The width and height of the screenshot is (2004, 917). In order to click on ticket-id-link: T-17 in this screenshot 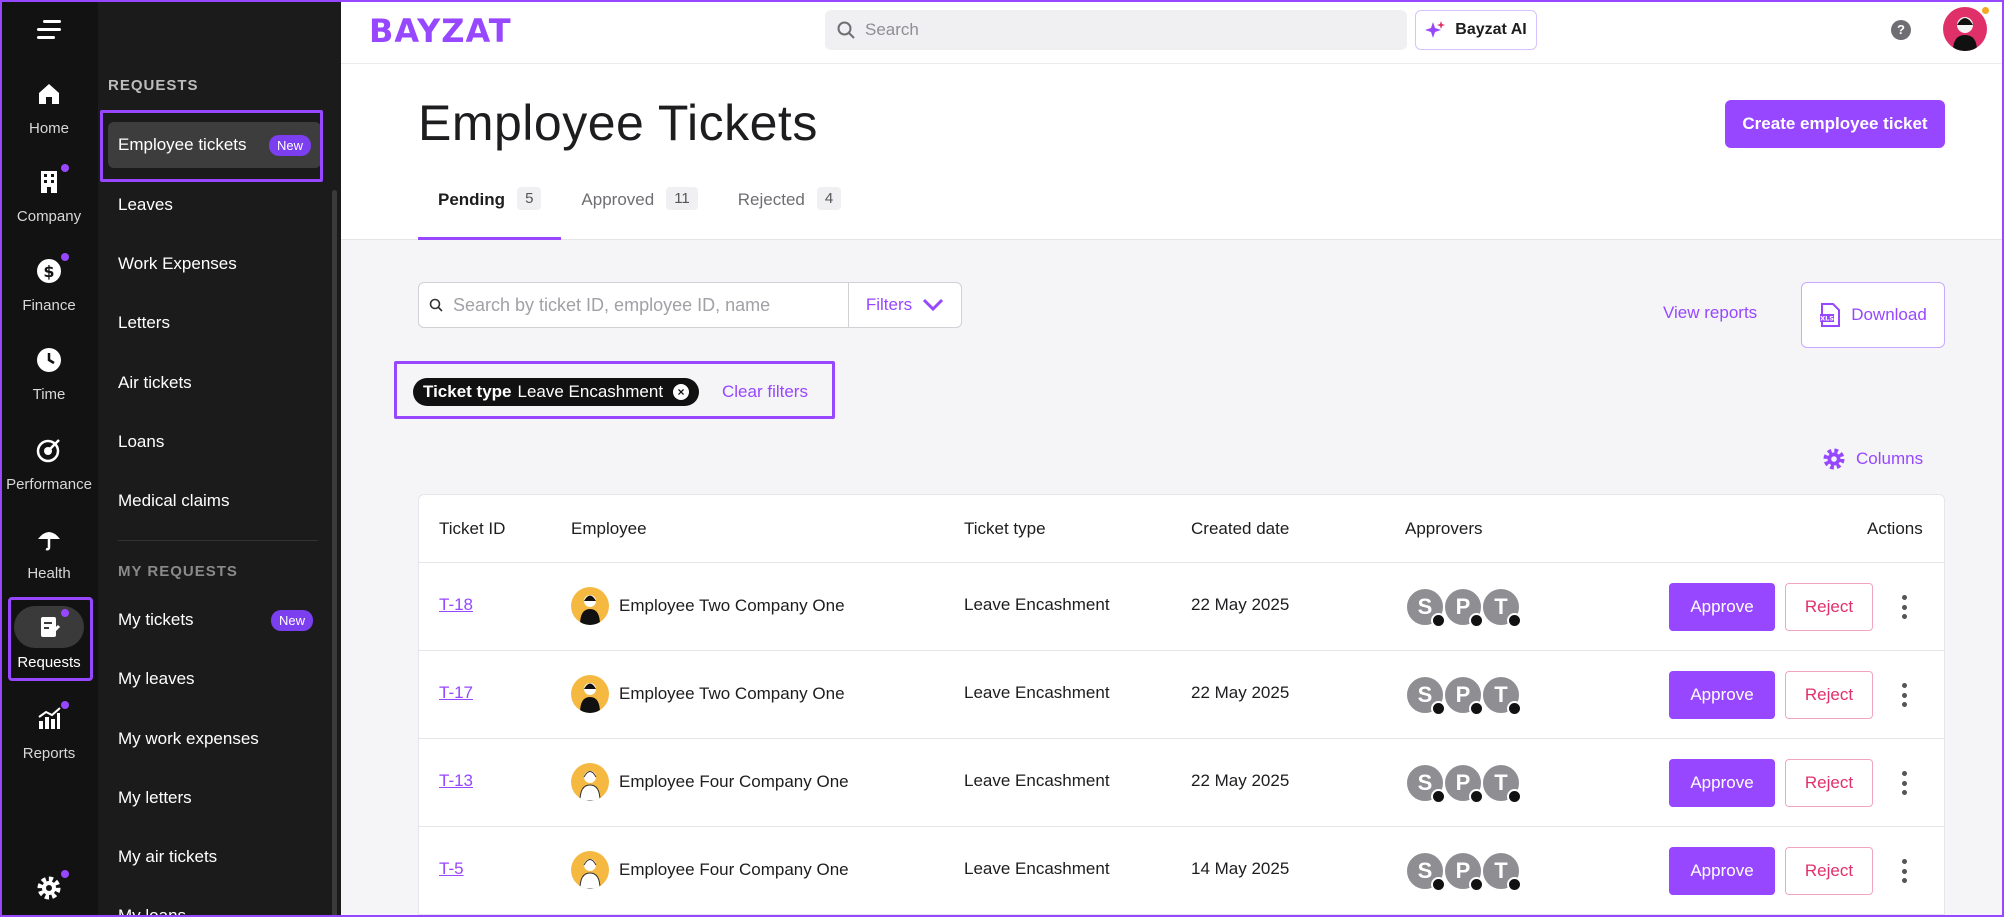, I will do `click(456, 693)`.